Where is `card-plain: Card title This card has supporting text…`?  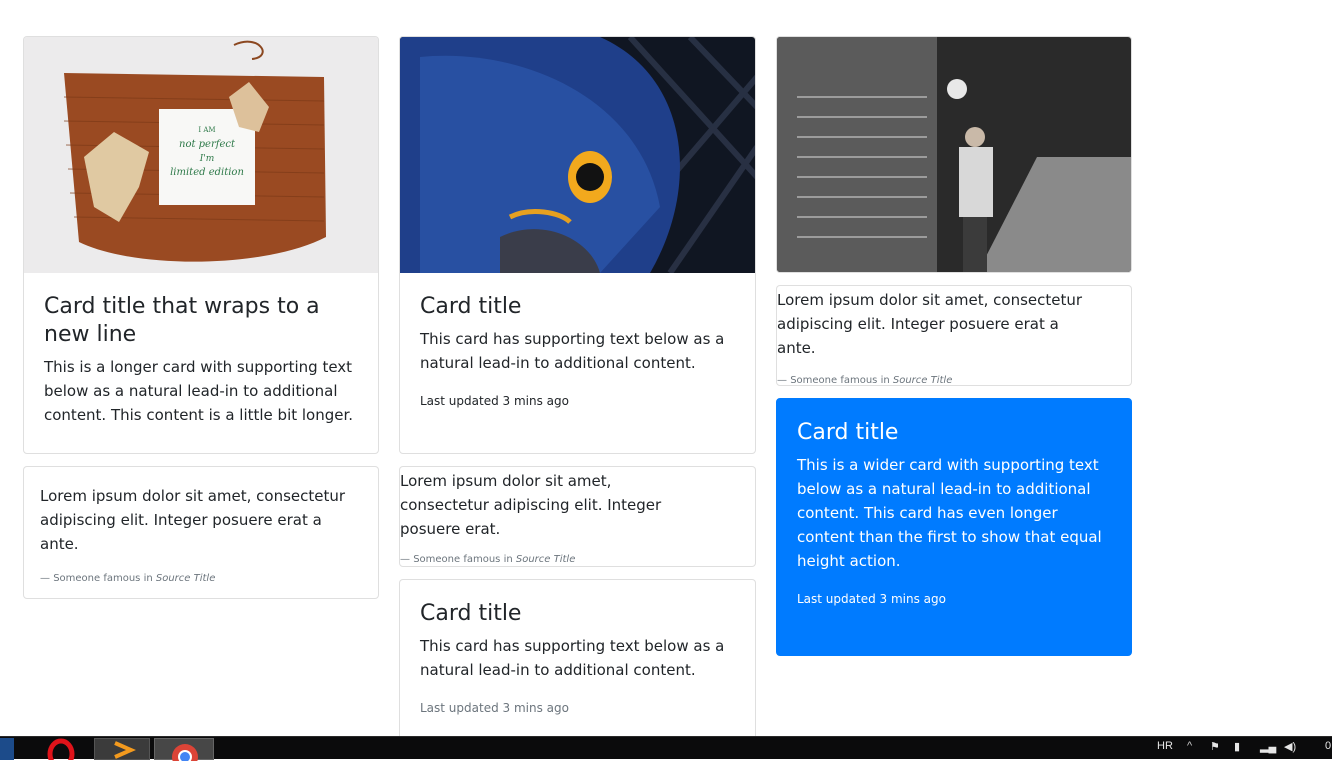
card-plain: Card title This card has supporting text… is located at coordinates (577, 664).